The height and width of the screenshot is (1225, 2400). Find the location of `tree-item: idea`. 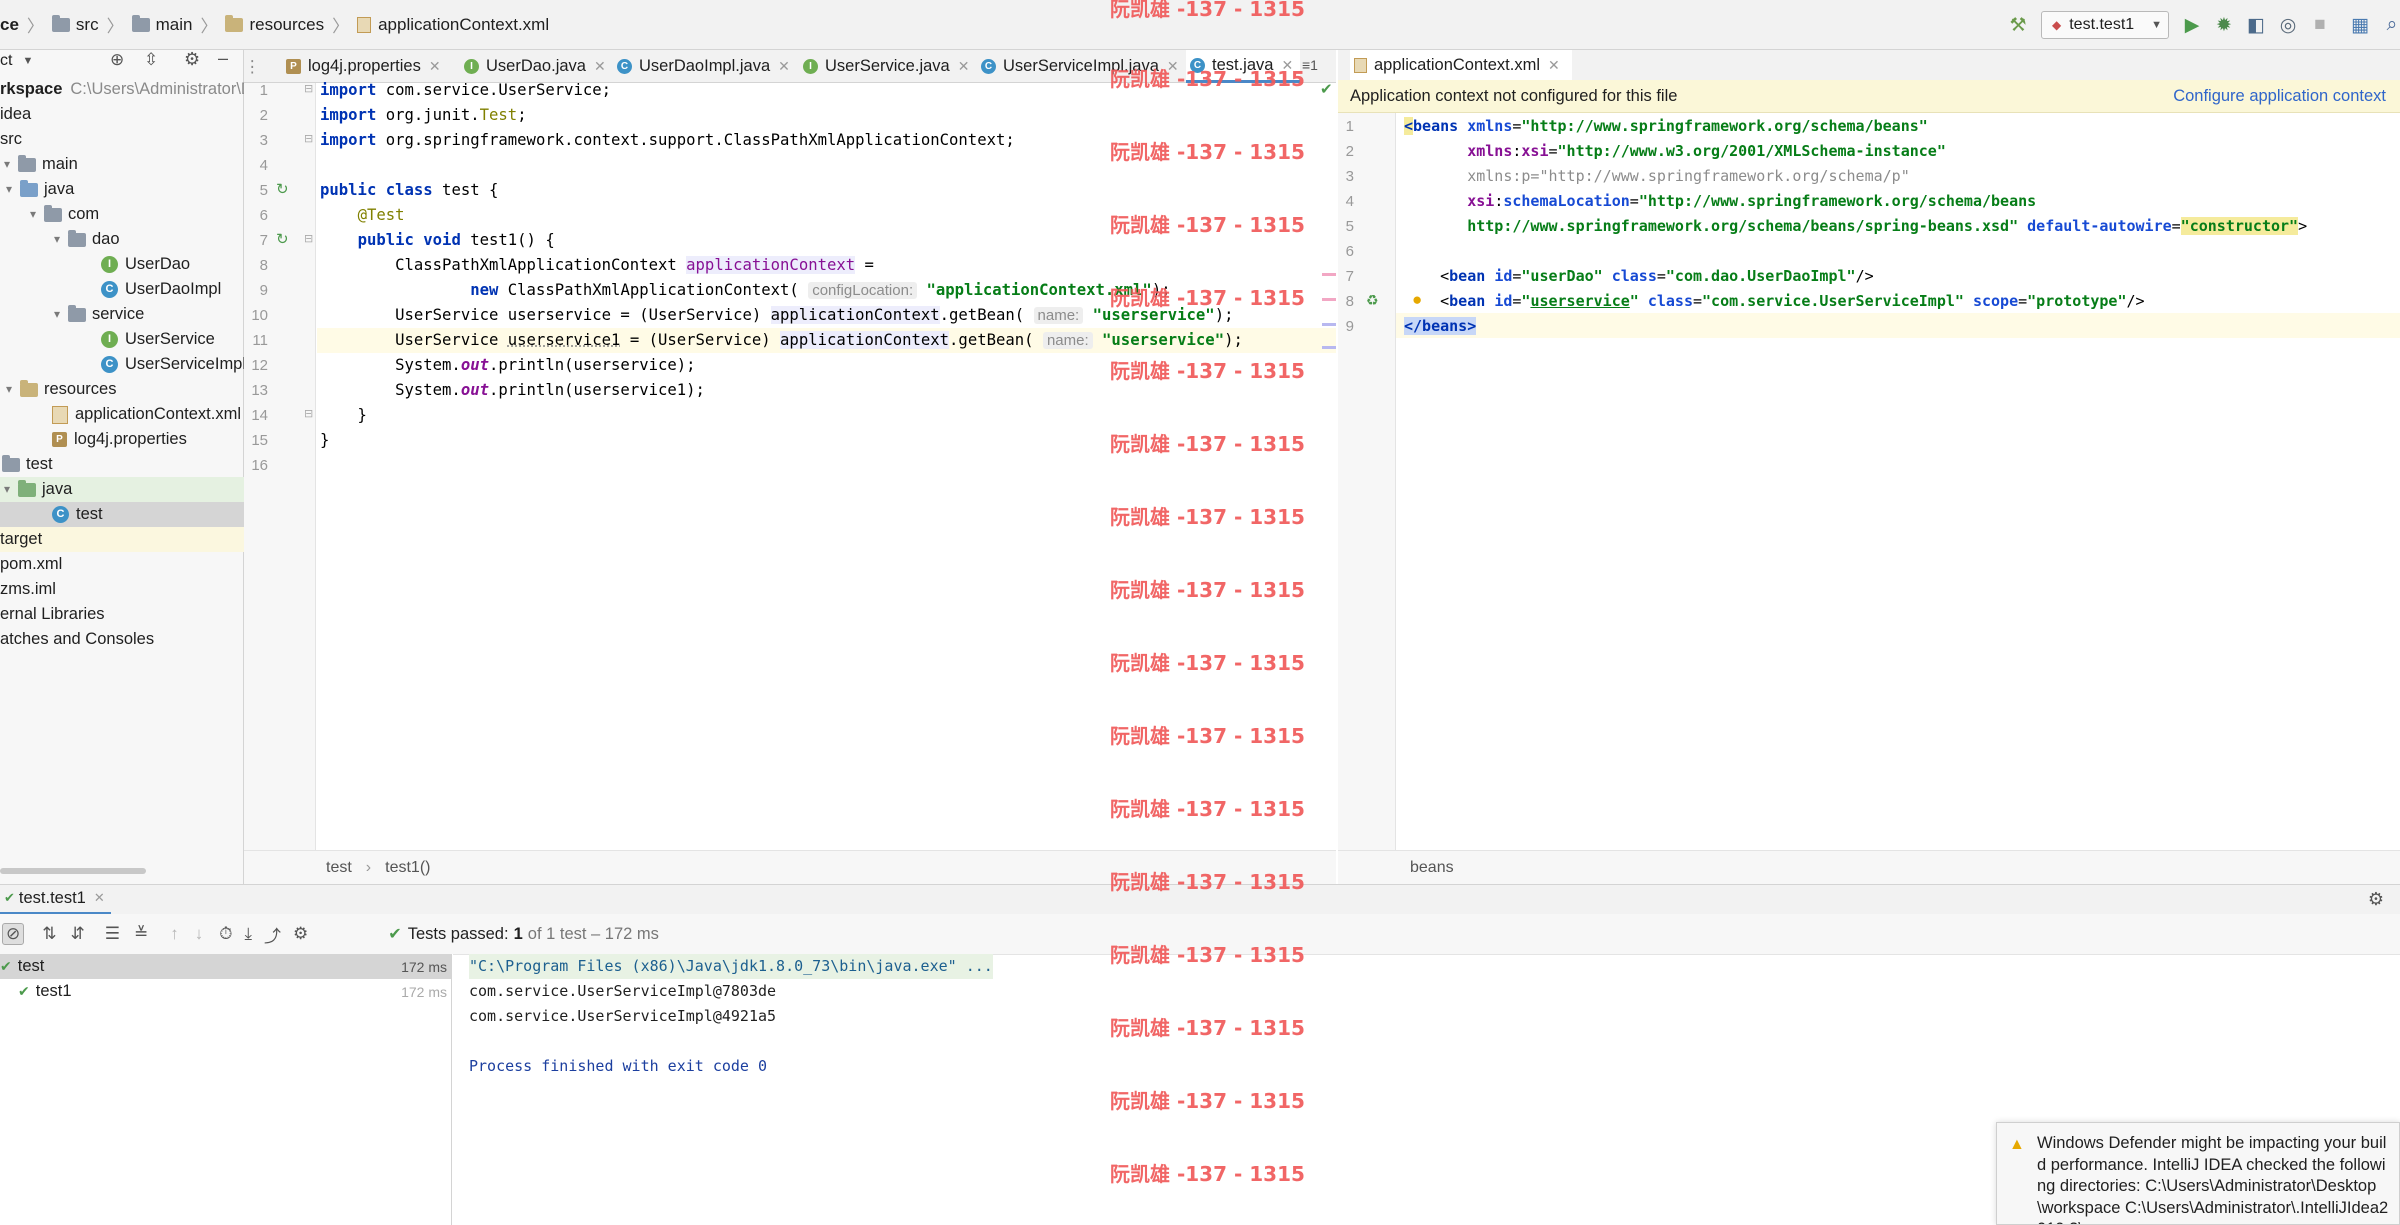

tree-item: idea is located at coordinates (15, 114).